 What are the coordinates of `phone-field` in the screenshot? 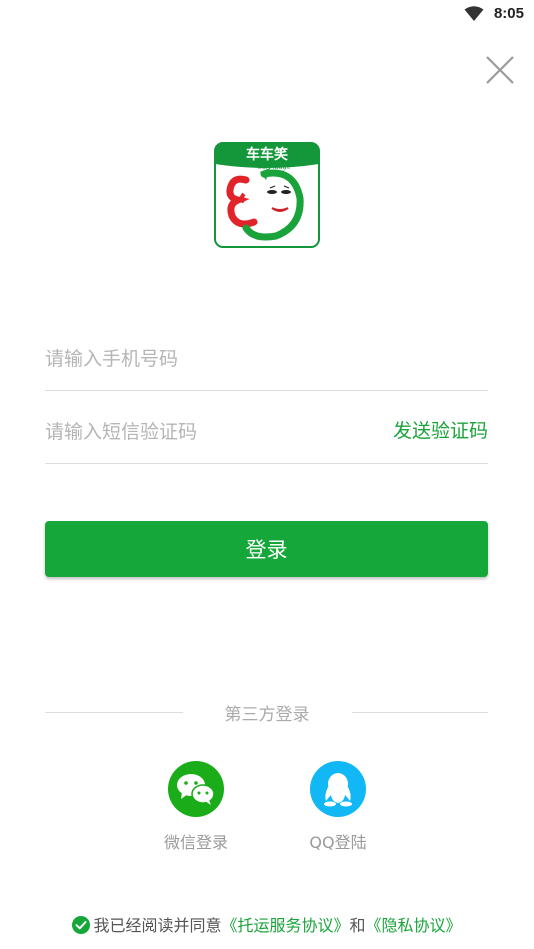 It's located at (266, 354).